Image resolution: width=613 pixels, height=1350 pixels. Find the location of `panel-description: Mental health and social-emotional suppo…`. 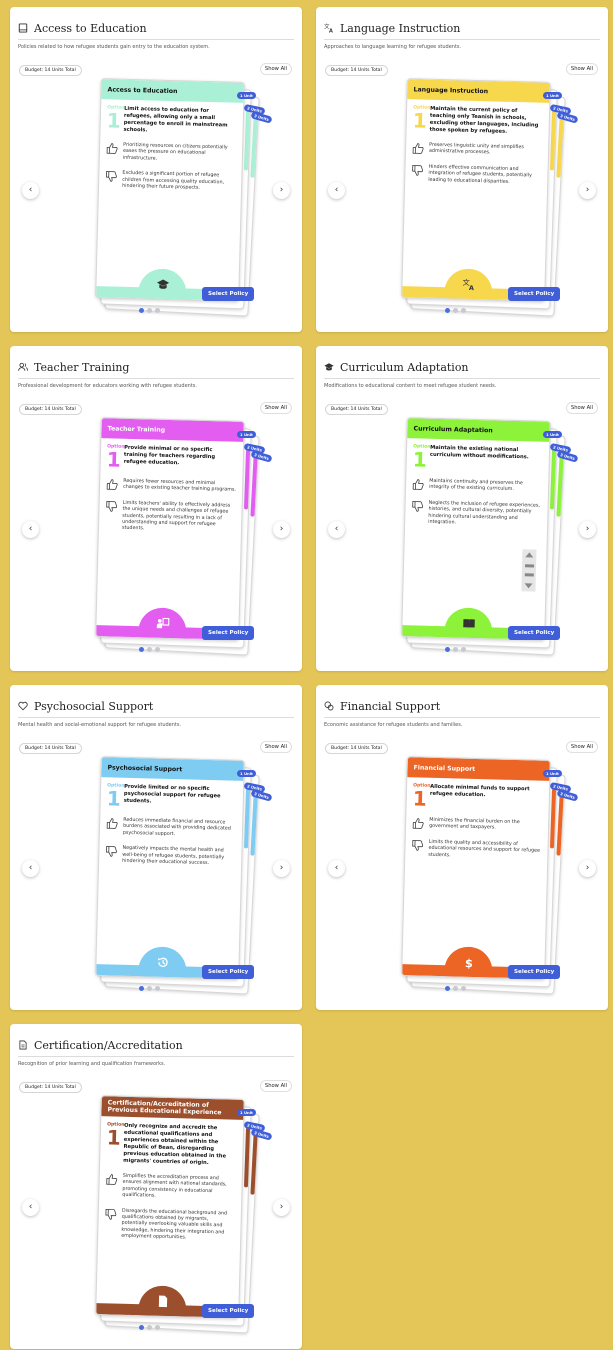

panel-description: Mental health and social-emotional suppo… is located at coordinates (100, 725).